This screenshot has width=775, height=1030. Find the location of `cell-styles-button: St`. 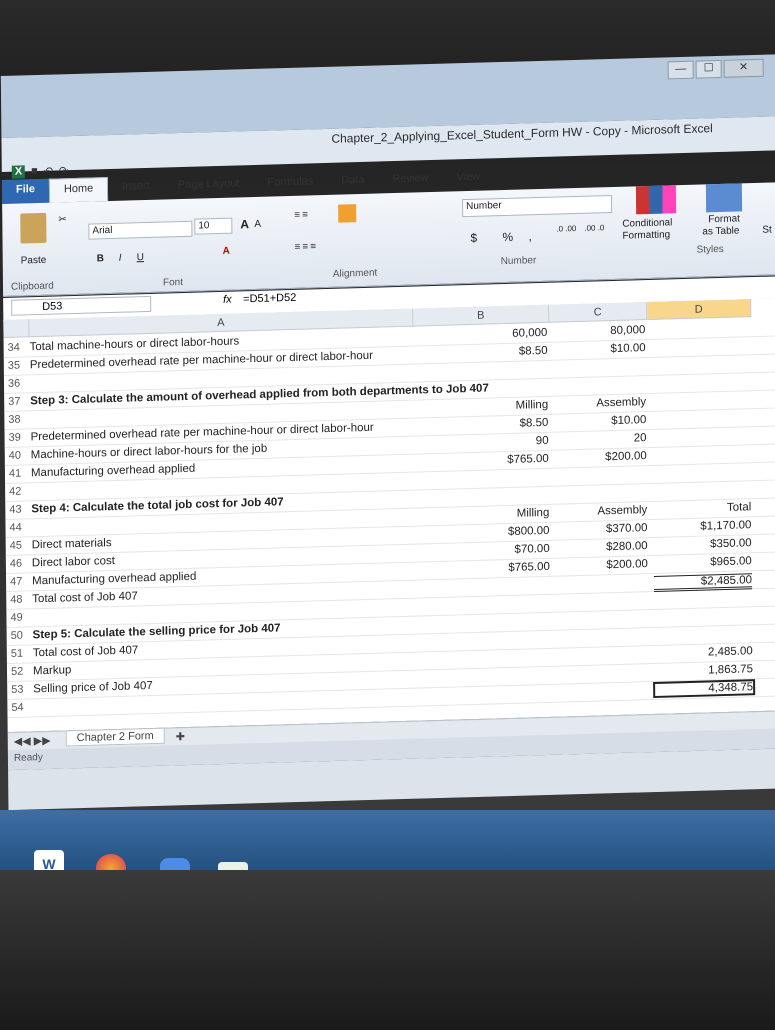

cell-styles-button: St is located at coordinates (767, 230).